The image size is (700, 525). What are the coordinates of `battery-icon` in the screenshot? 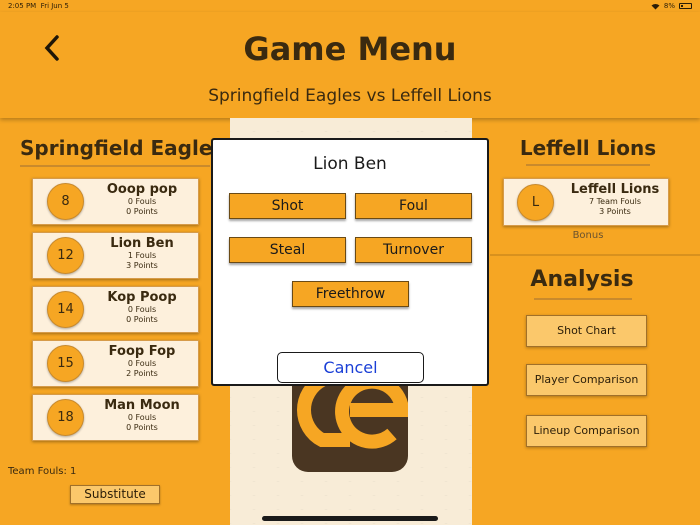 It's located at (685, 6).